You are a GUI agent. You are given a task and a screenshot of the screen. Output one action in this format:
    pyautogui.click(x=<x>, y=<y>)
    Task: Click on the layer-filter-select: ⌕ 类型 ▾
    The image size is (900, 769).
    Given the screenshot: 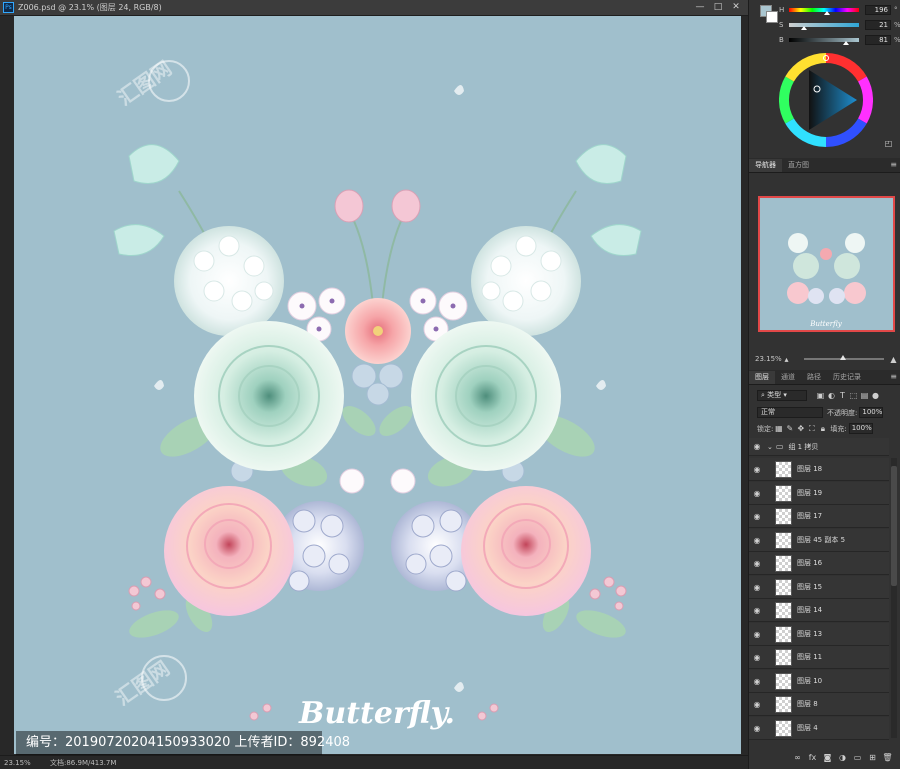 What is the action you would take?
    pyautogui.click(x=782, y=395)
    